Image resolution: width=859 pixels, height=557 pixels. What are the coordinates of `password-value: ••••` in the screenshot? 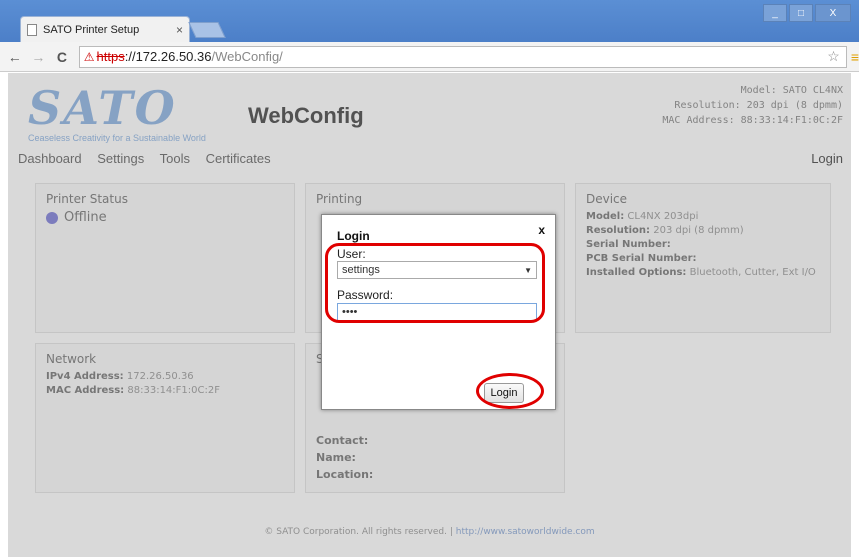 It's located at (350, 312).